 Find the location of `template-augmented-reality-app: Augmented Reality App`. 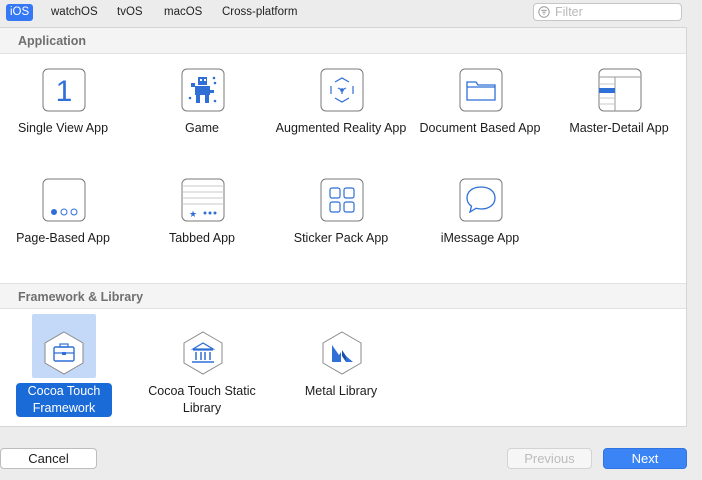

template-augmented-reality-app: Augmented Reality App is located at coordinates (341, 110).